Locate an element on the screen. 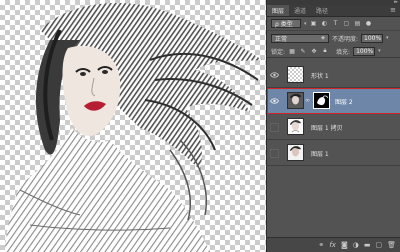 The image size is (400, 252). link-icon: ⚭ is located at coordinates (321, 245).